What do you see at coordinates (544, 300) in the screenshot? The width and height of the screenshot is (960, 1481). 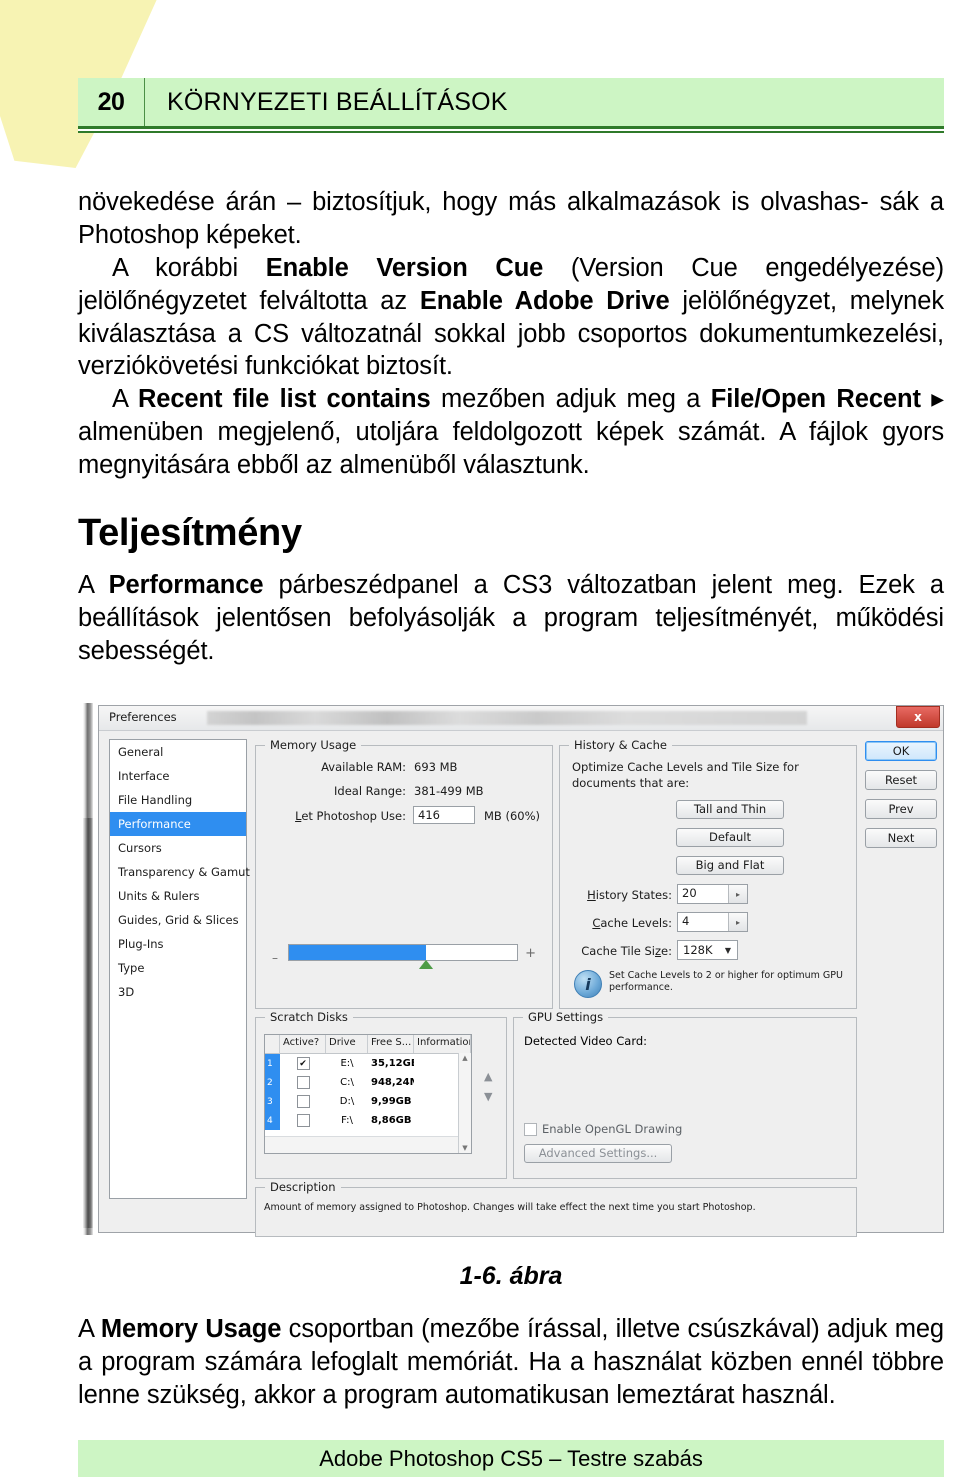 I see `vc-bold-2: Enable Adobe Drive` at bounding box center [544, 300].